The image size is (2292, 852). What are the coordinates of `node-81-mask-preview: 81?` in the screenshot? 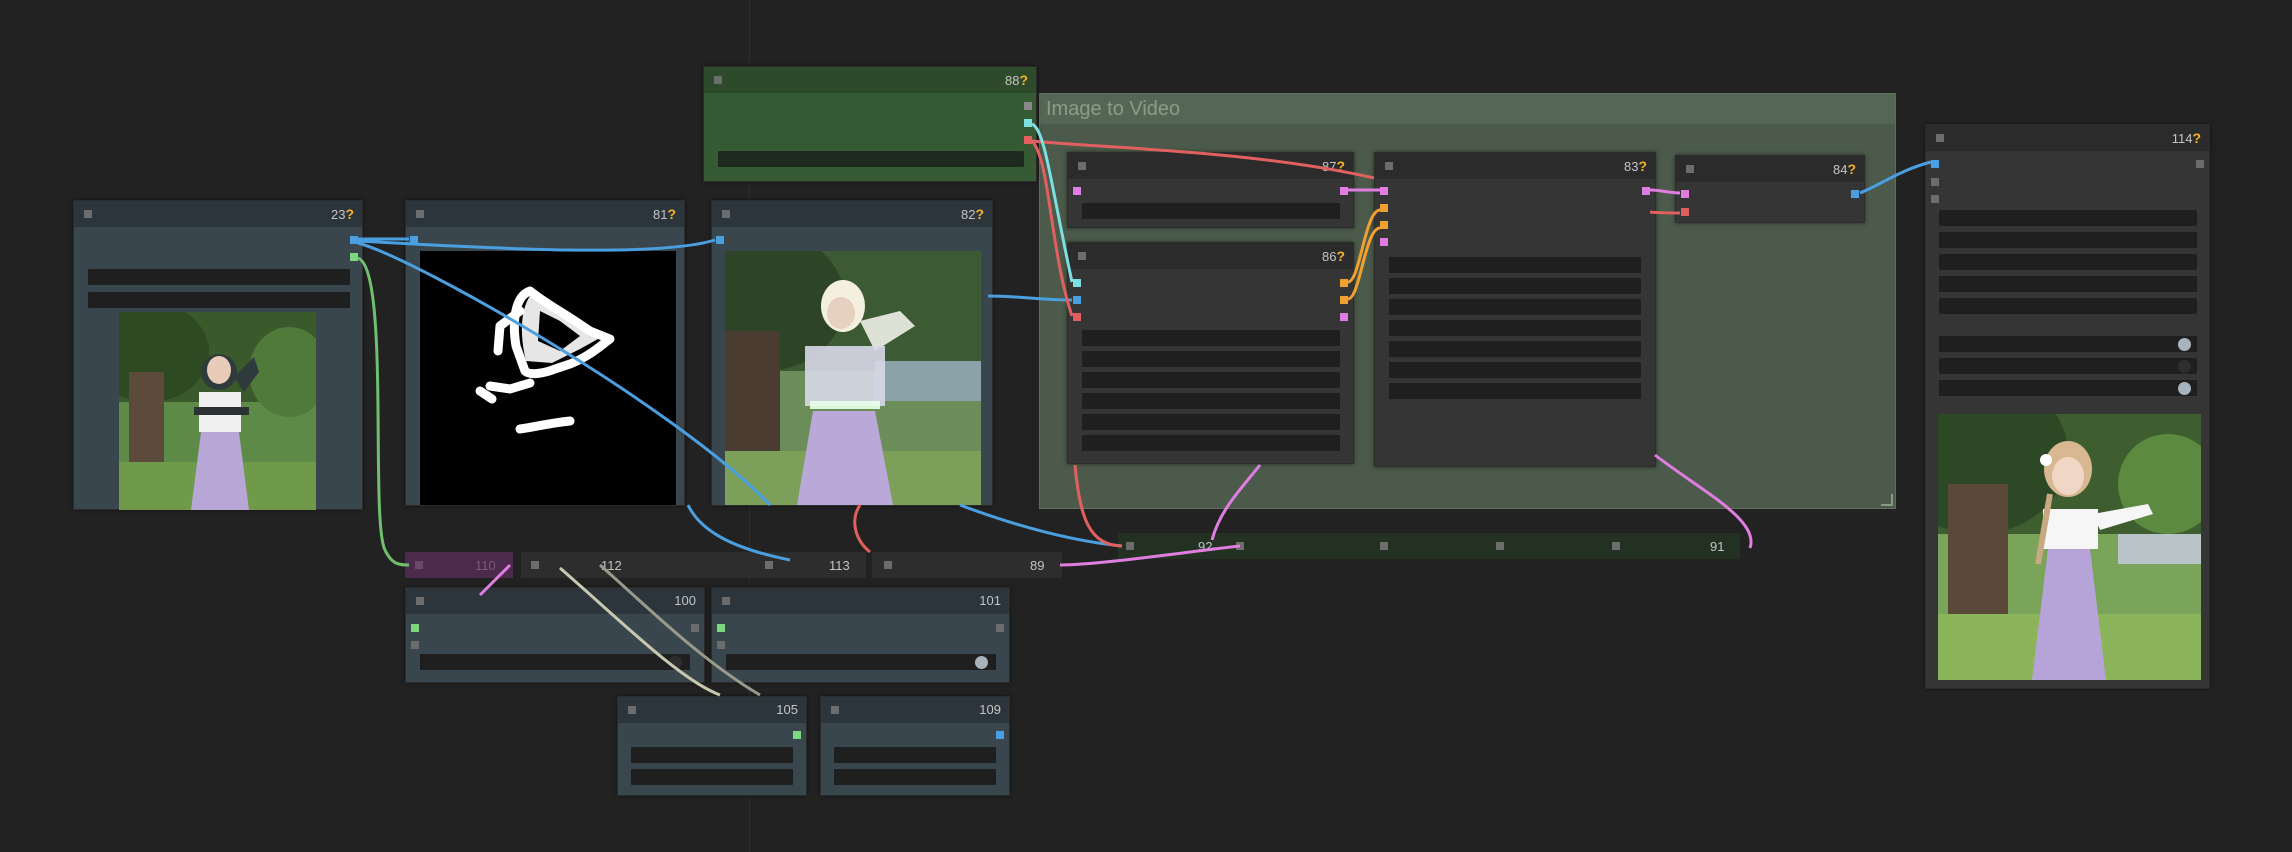 It's located at (545, 353).